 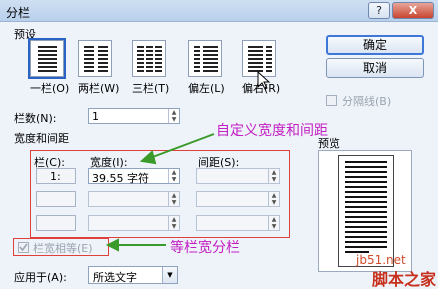 I want to click on arrow-to-width-field, so click(x=182, y=146).